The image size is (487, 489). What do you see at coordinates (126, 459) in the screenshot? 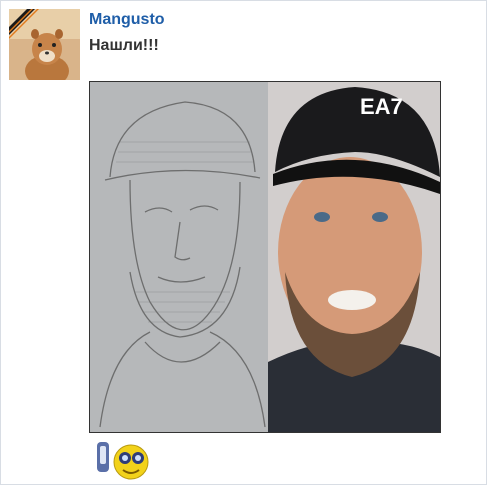
I see `binoculars-smiley-icon` at bounding box center [126, 459].